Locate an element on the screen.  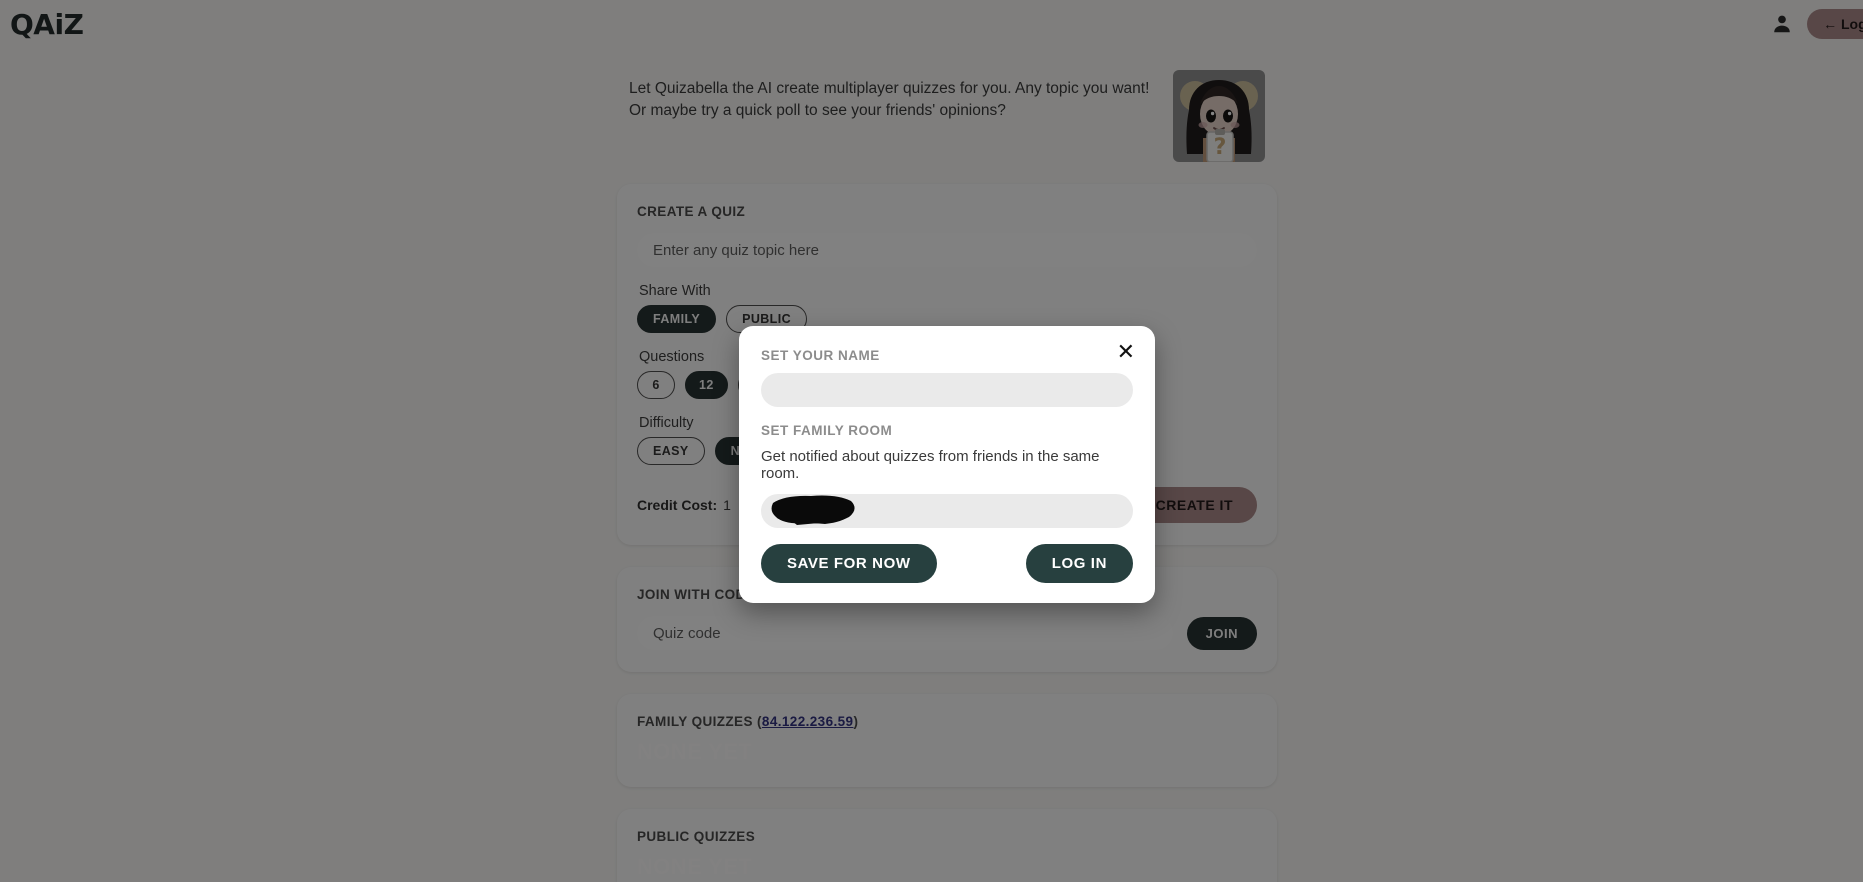
name-input is located at coordinates (947, 390).